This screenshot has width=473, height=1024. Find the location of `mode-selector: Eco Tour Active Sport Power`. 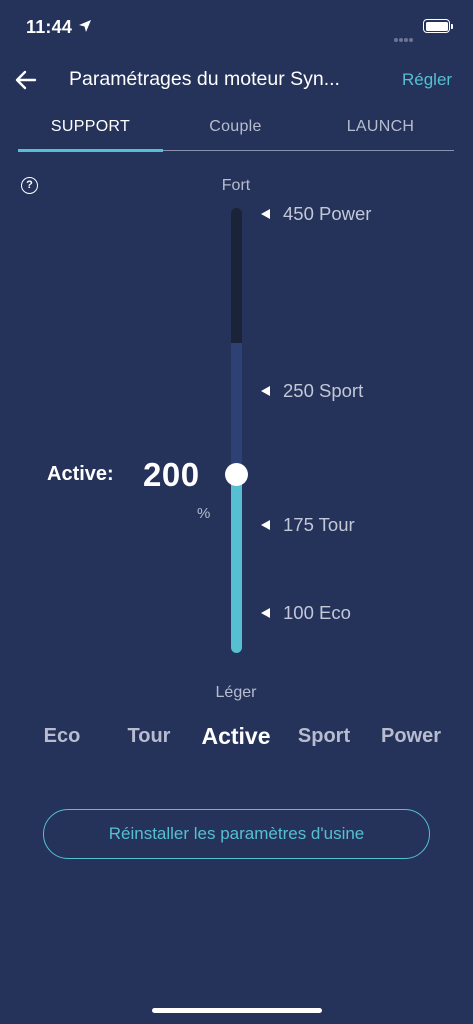

mode-selector: Eco Tour Active Sport Power is located at coordinates (236, 740).